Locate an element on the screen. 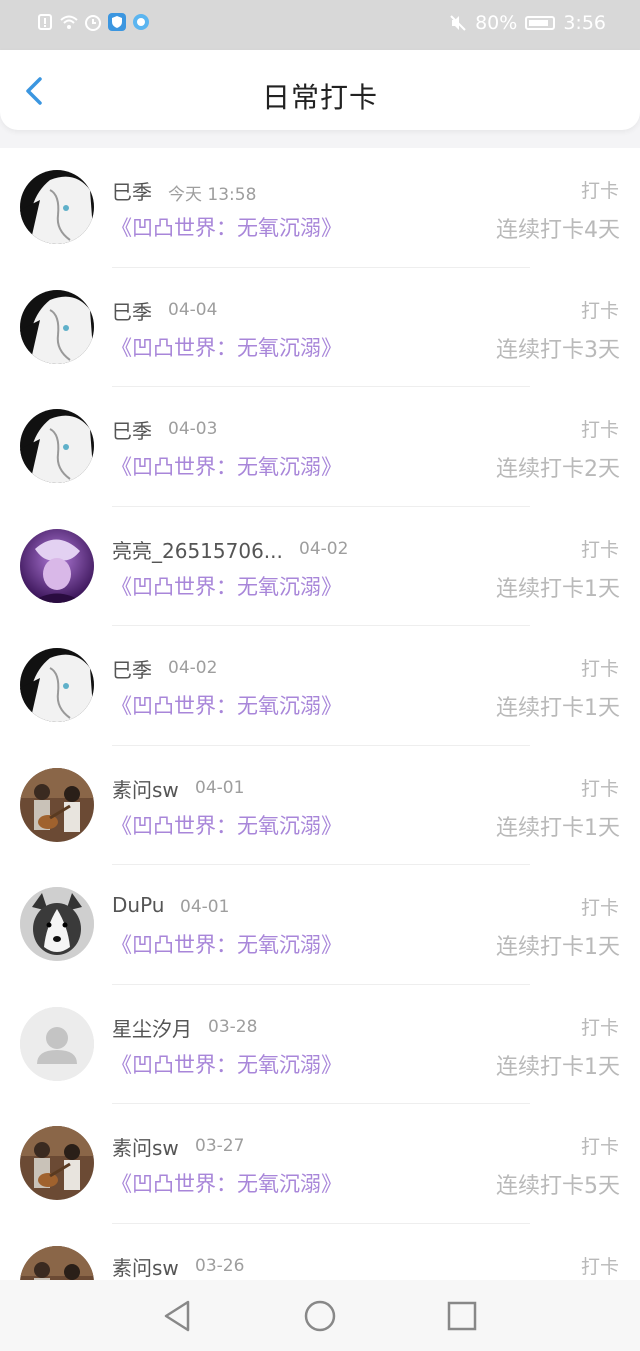  nav-home-circle-icon is located at coordinates (320, 1316).